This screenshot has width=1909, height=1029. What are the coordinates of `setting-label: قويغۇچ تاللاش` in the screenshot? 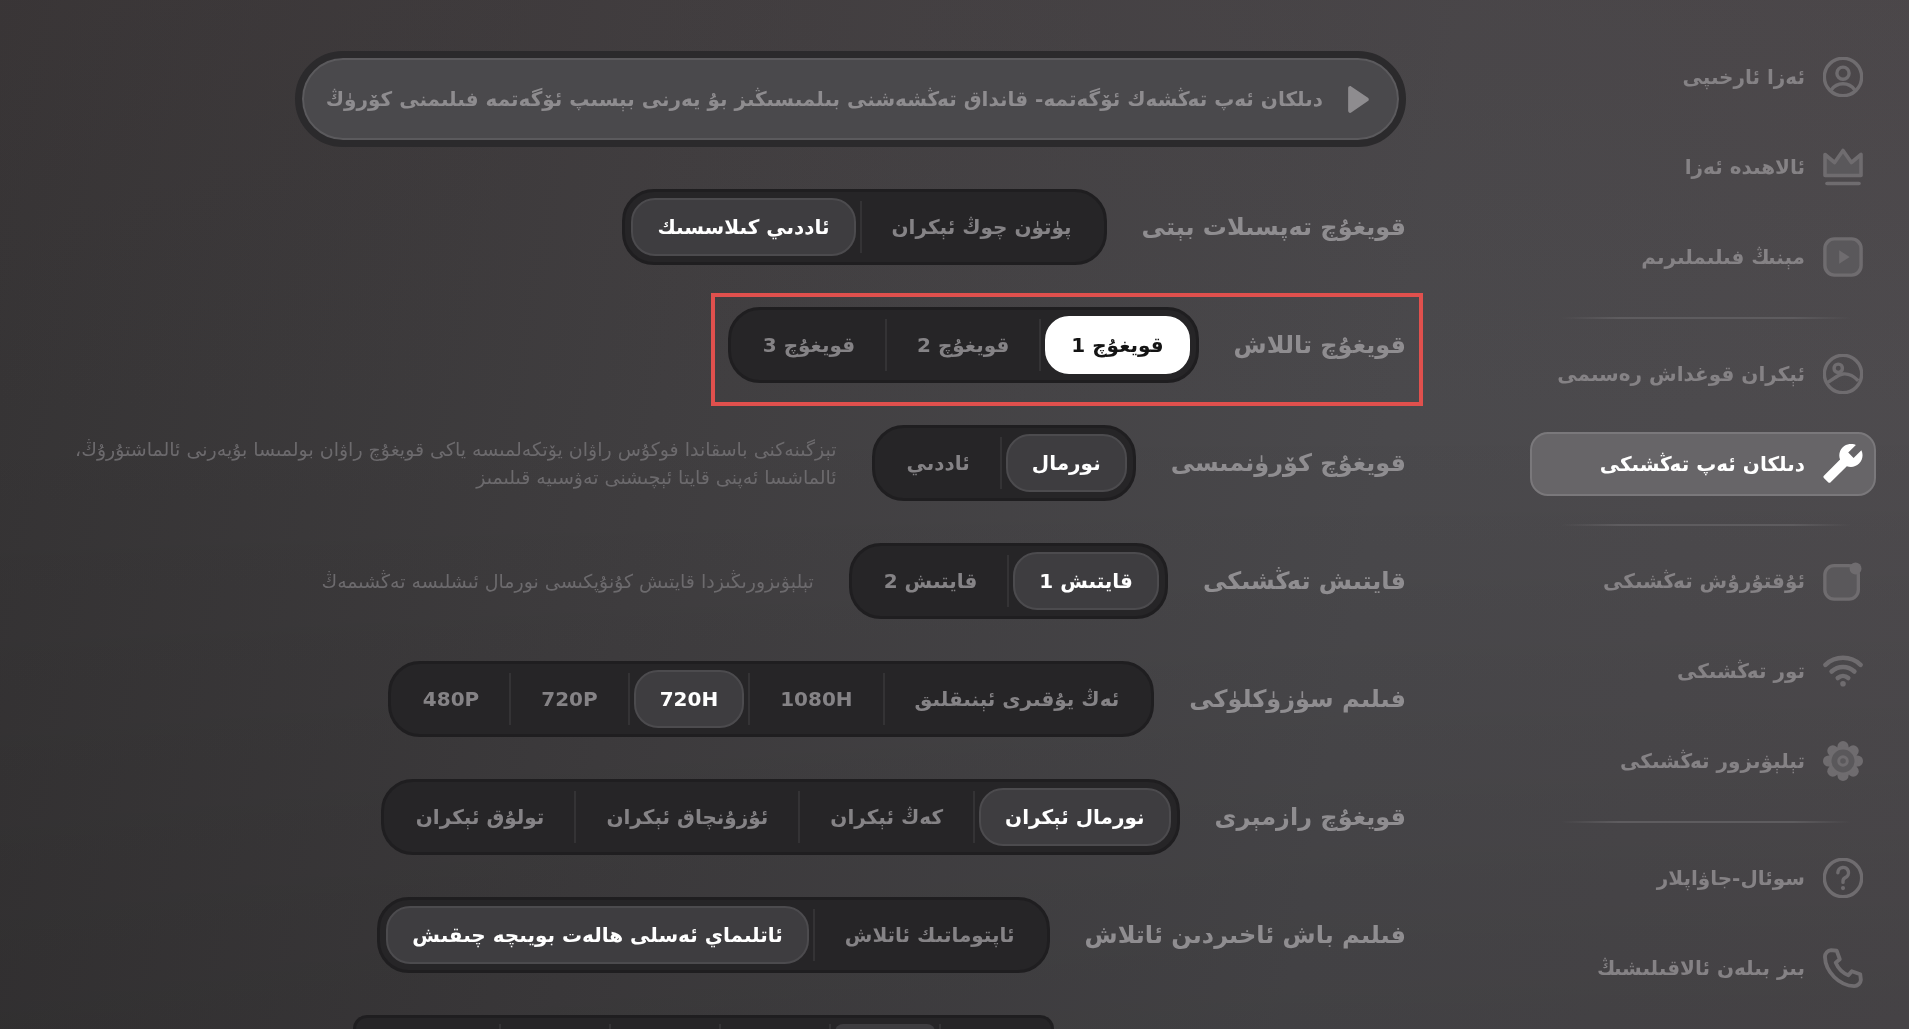 It's located at (1319, 345).